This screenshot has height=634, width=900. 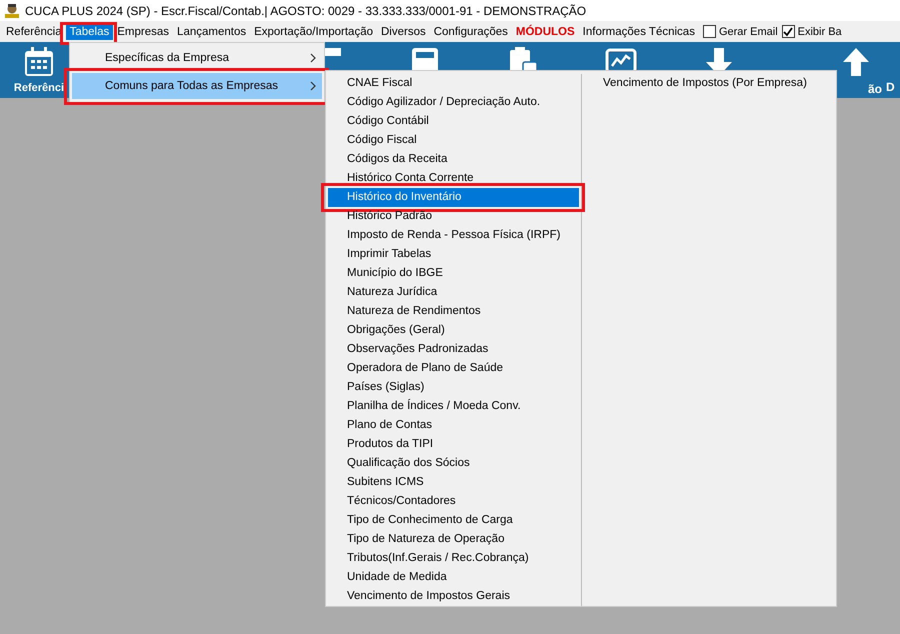 I want to click on menu-item: MÓDULOS, so click(x=545, y=32).